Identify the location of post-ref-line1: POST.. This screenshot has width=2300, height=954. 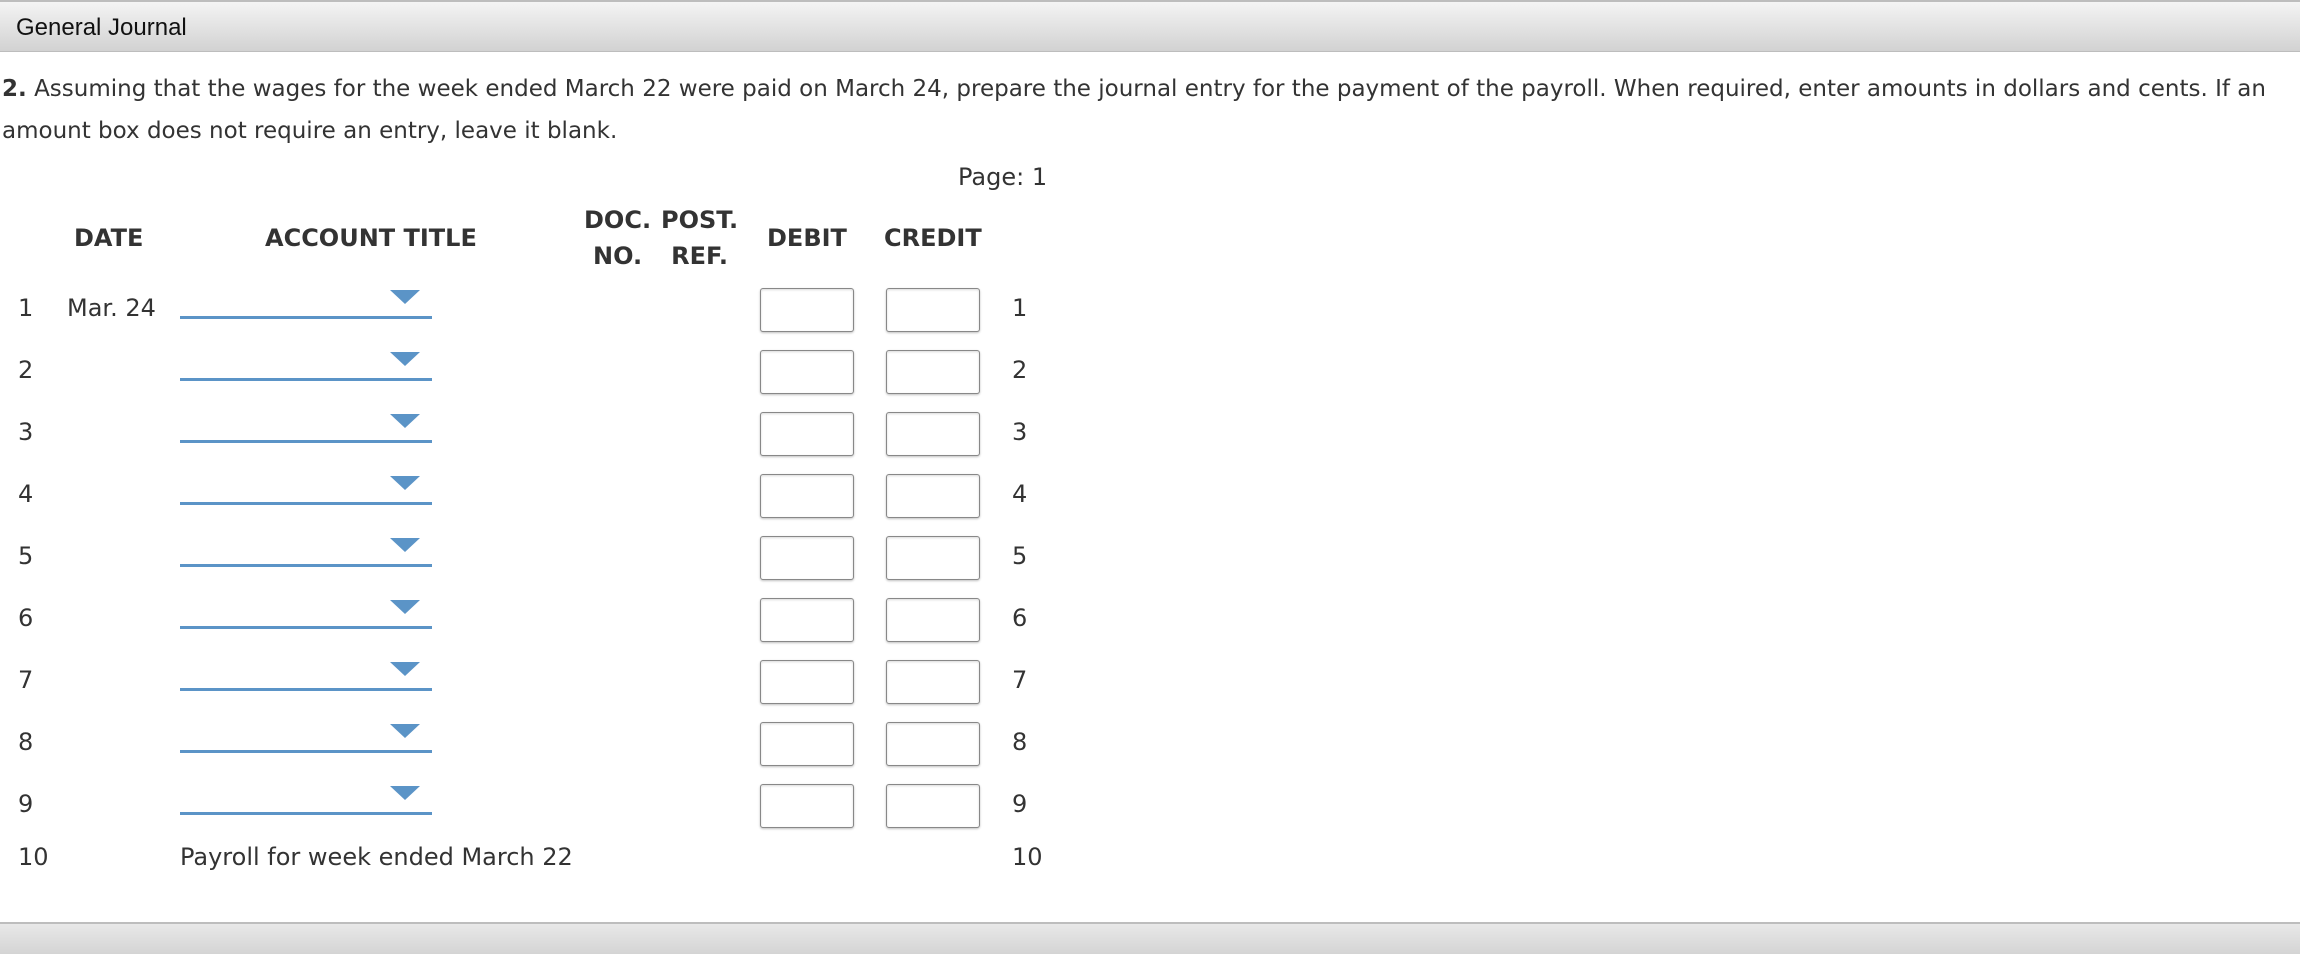
(700, 220).